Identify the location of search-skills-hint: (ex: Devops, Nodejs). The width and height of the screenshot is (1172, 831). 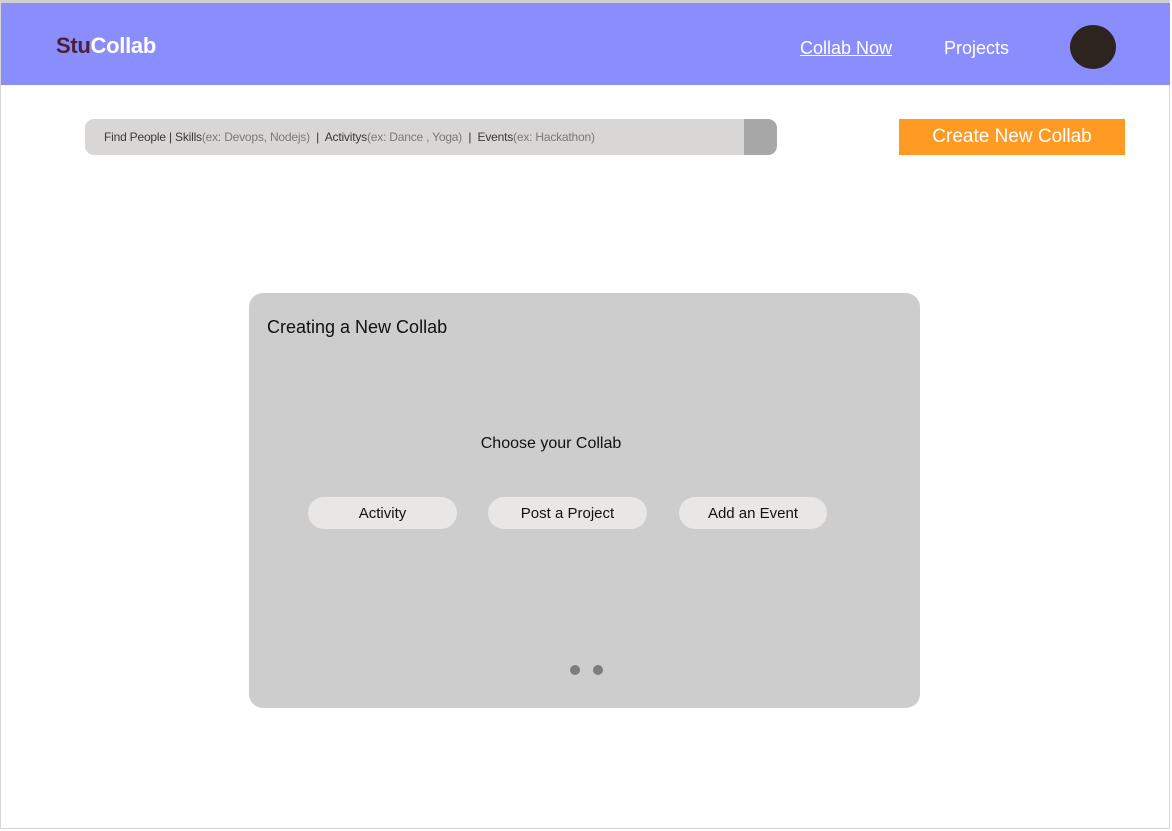
(255, 137).